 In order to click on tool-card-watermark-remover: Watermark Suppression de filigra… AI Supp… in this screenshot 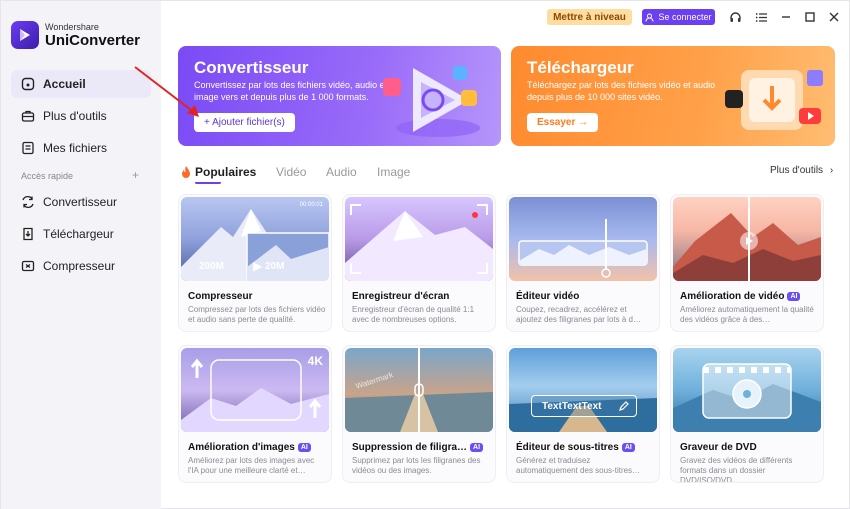, I will do `click(419, 414)`.